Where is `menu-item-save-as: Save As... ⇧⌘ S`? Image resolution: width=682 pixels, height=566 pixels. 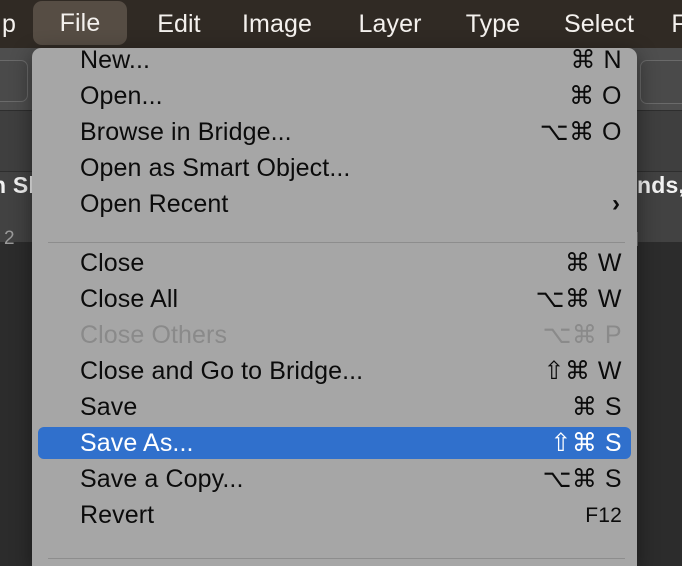 menu-item-save-as: Save As... ⇧⌘ S is located at coordinates (334, 443).